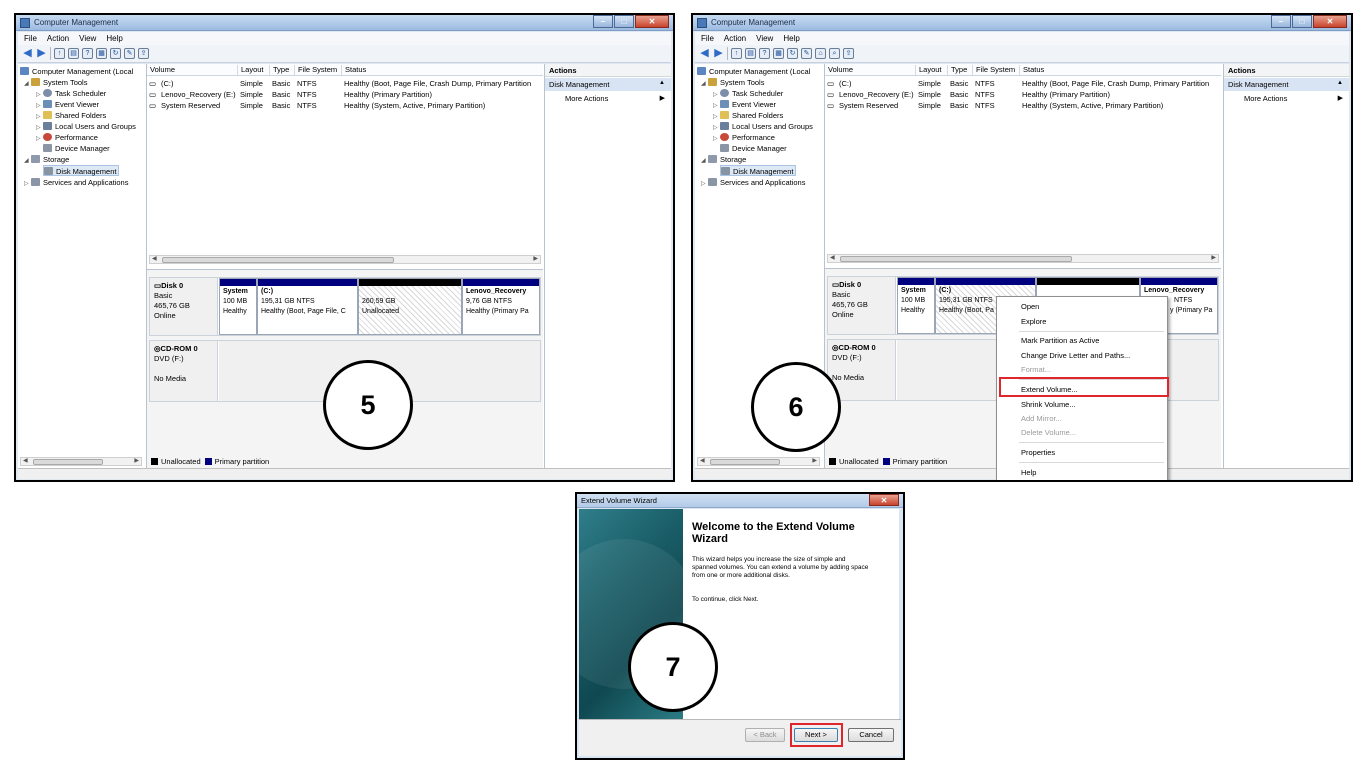 The height and width of the screenshot is (768, 1366). What do you see at coordinates (718, 53) in the screenshot?
I see `forward-arrow-icon: ▶` at bounding box center [718, 53].